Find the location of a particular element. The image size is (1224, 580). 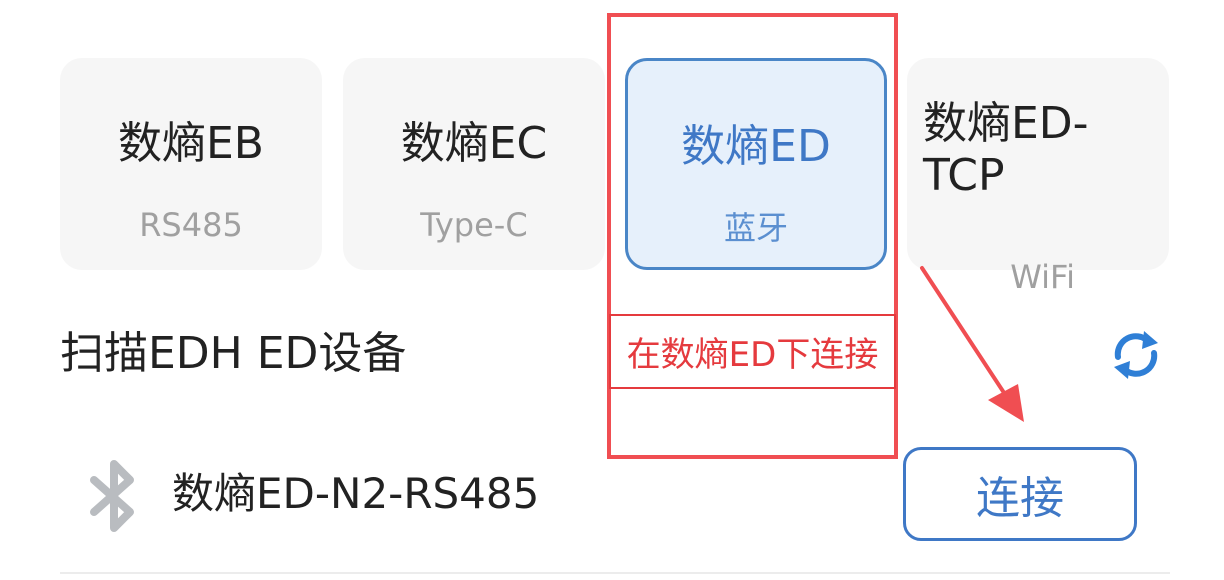

device-type-card-ec: 数熵EC Type-C is located at coordinates (474, 164).